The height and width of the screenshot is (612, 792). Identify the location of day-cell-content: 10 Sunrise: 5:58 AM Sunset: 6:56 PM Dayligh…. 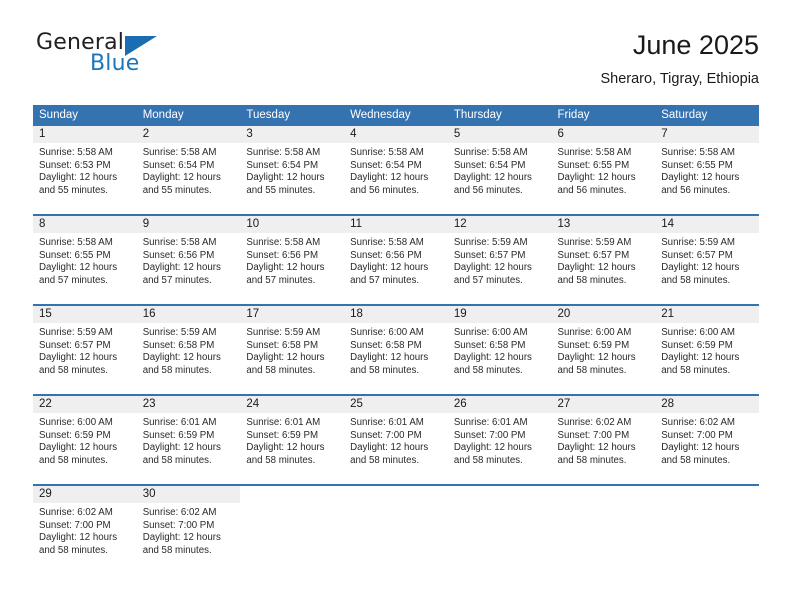
(292, 260).